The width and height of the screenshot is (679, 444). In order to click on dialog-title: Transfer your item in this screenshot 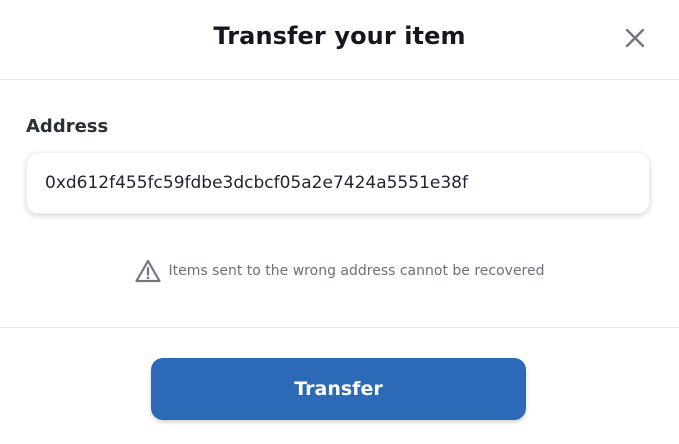, I will do `click(339, 36)`.